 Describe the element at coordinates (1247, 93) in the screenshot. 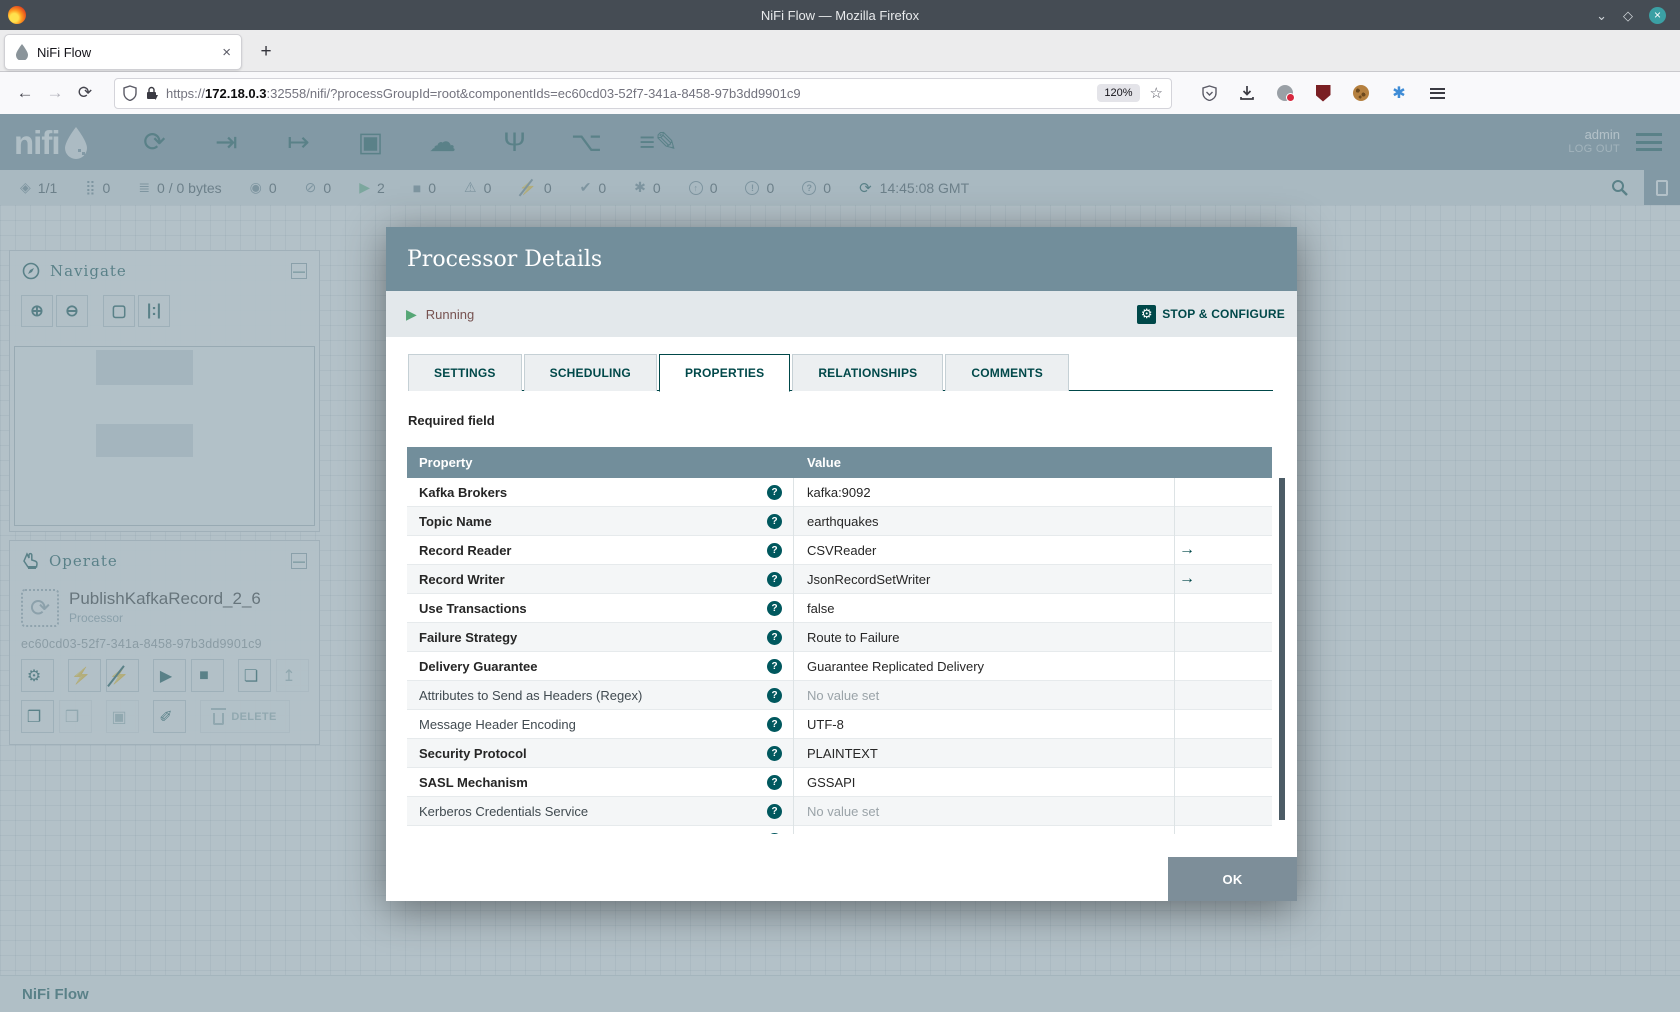

I see `downloads-icon` at that location.